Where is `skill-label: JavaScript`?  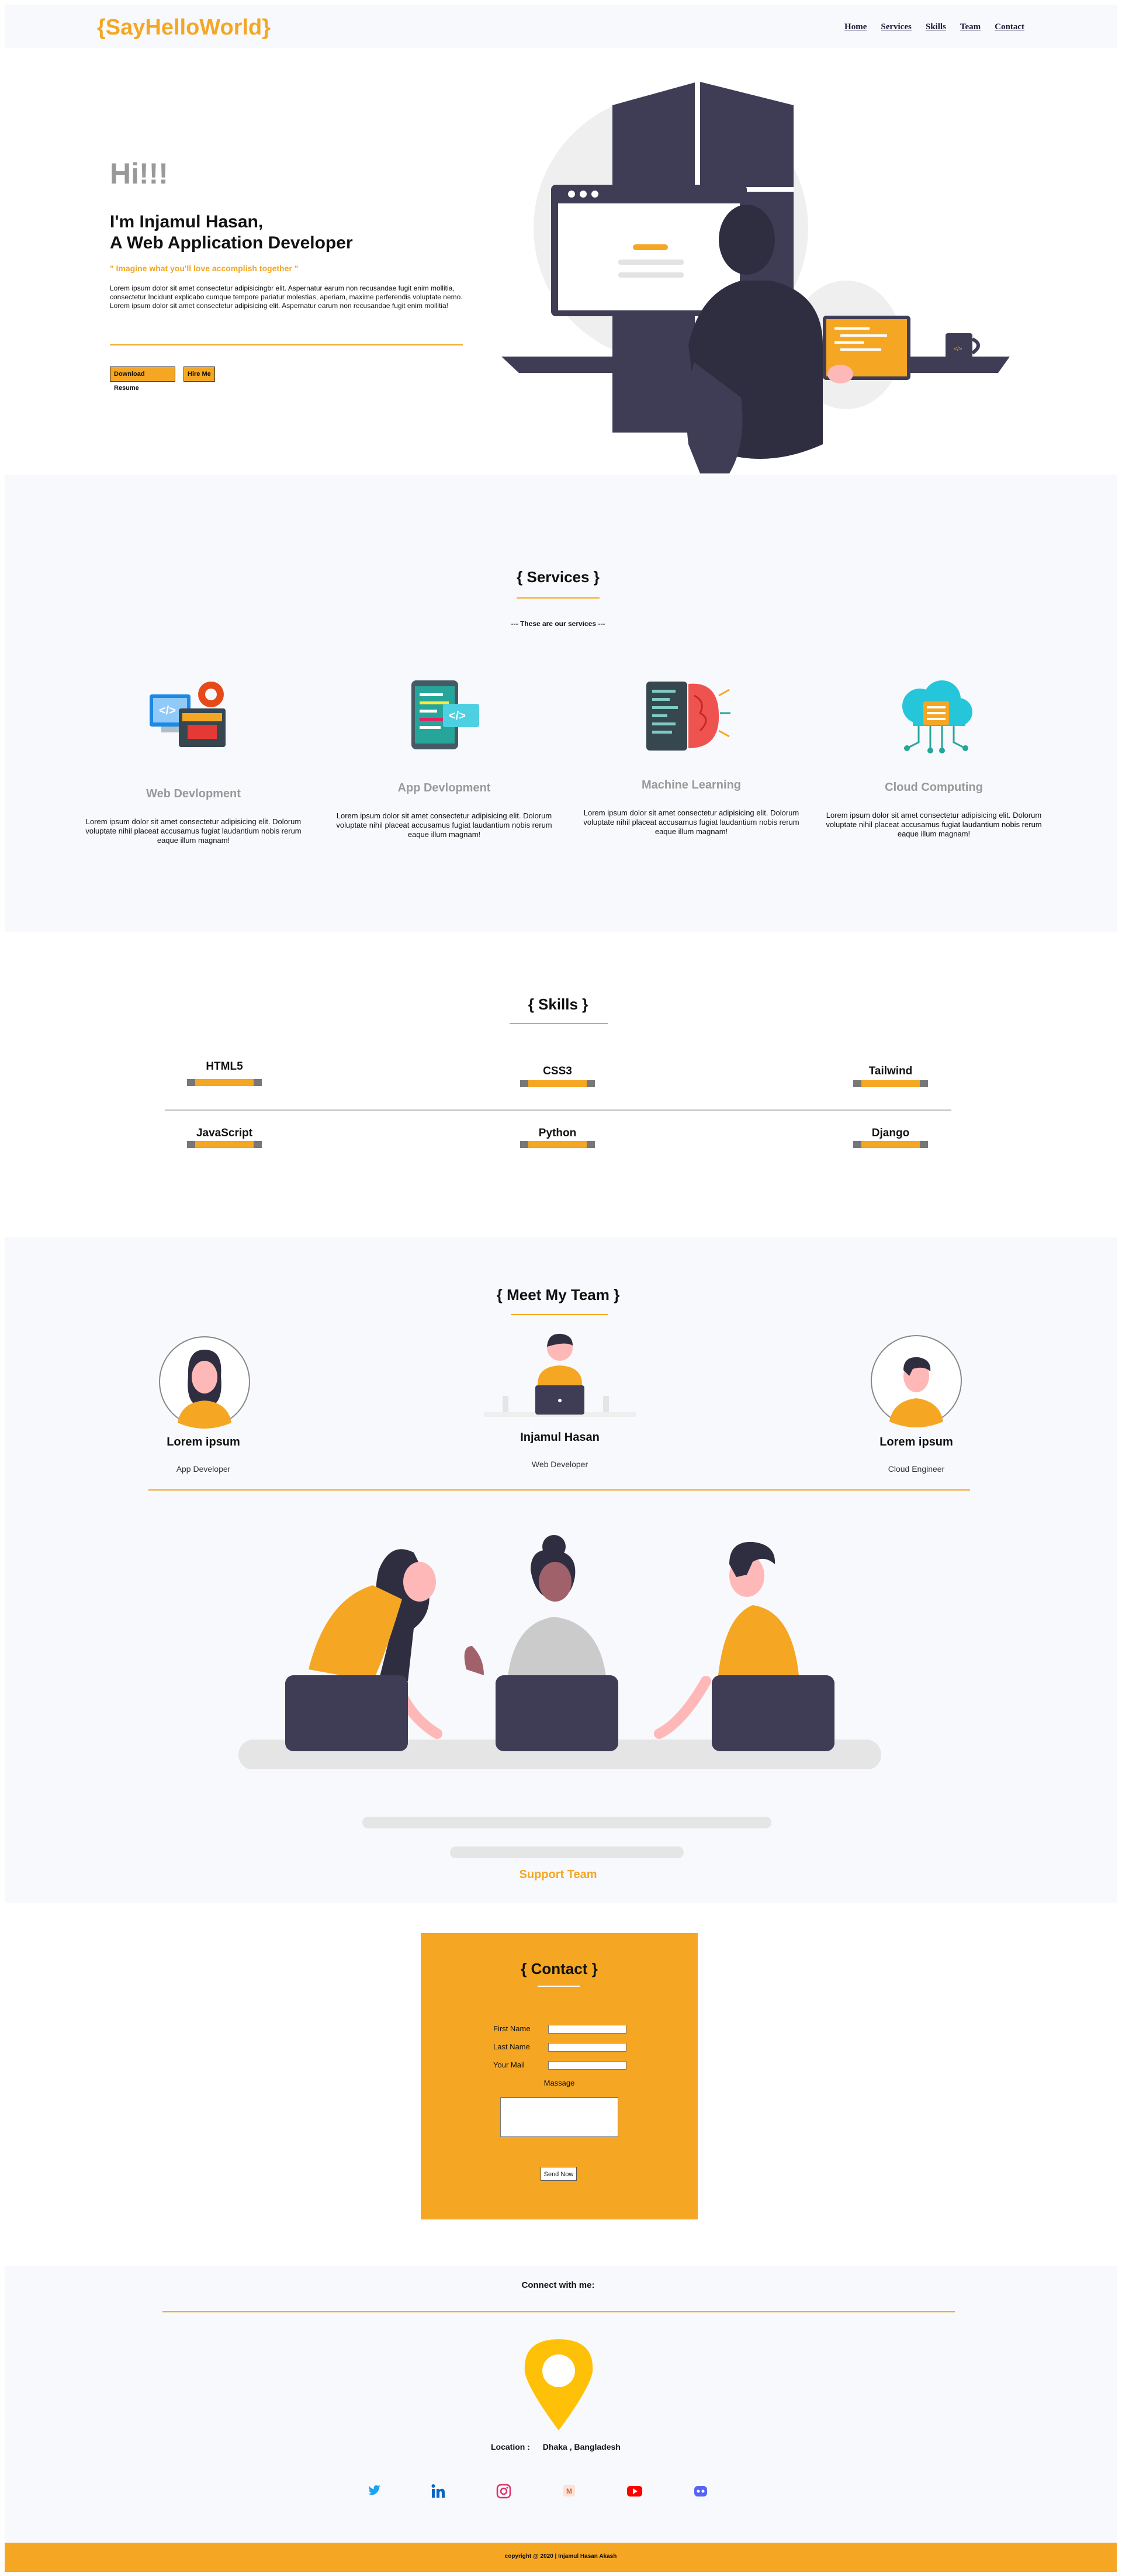 skill-label: JavaScript is located at coordinates (224, 1133).